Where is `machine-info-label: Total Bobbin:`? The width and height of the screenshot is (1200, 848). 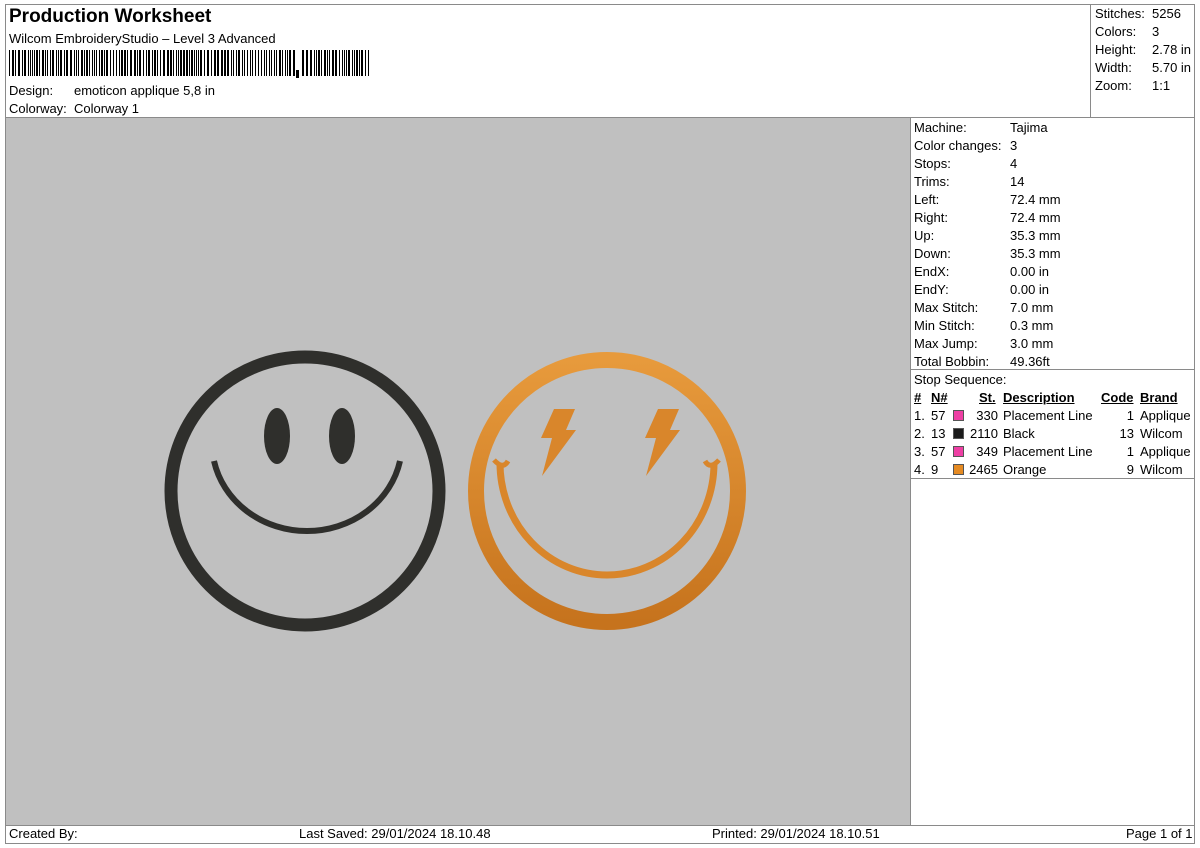
machine-info-label: Total Bobbin: is located at coordinates (952, 361).